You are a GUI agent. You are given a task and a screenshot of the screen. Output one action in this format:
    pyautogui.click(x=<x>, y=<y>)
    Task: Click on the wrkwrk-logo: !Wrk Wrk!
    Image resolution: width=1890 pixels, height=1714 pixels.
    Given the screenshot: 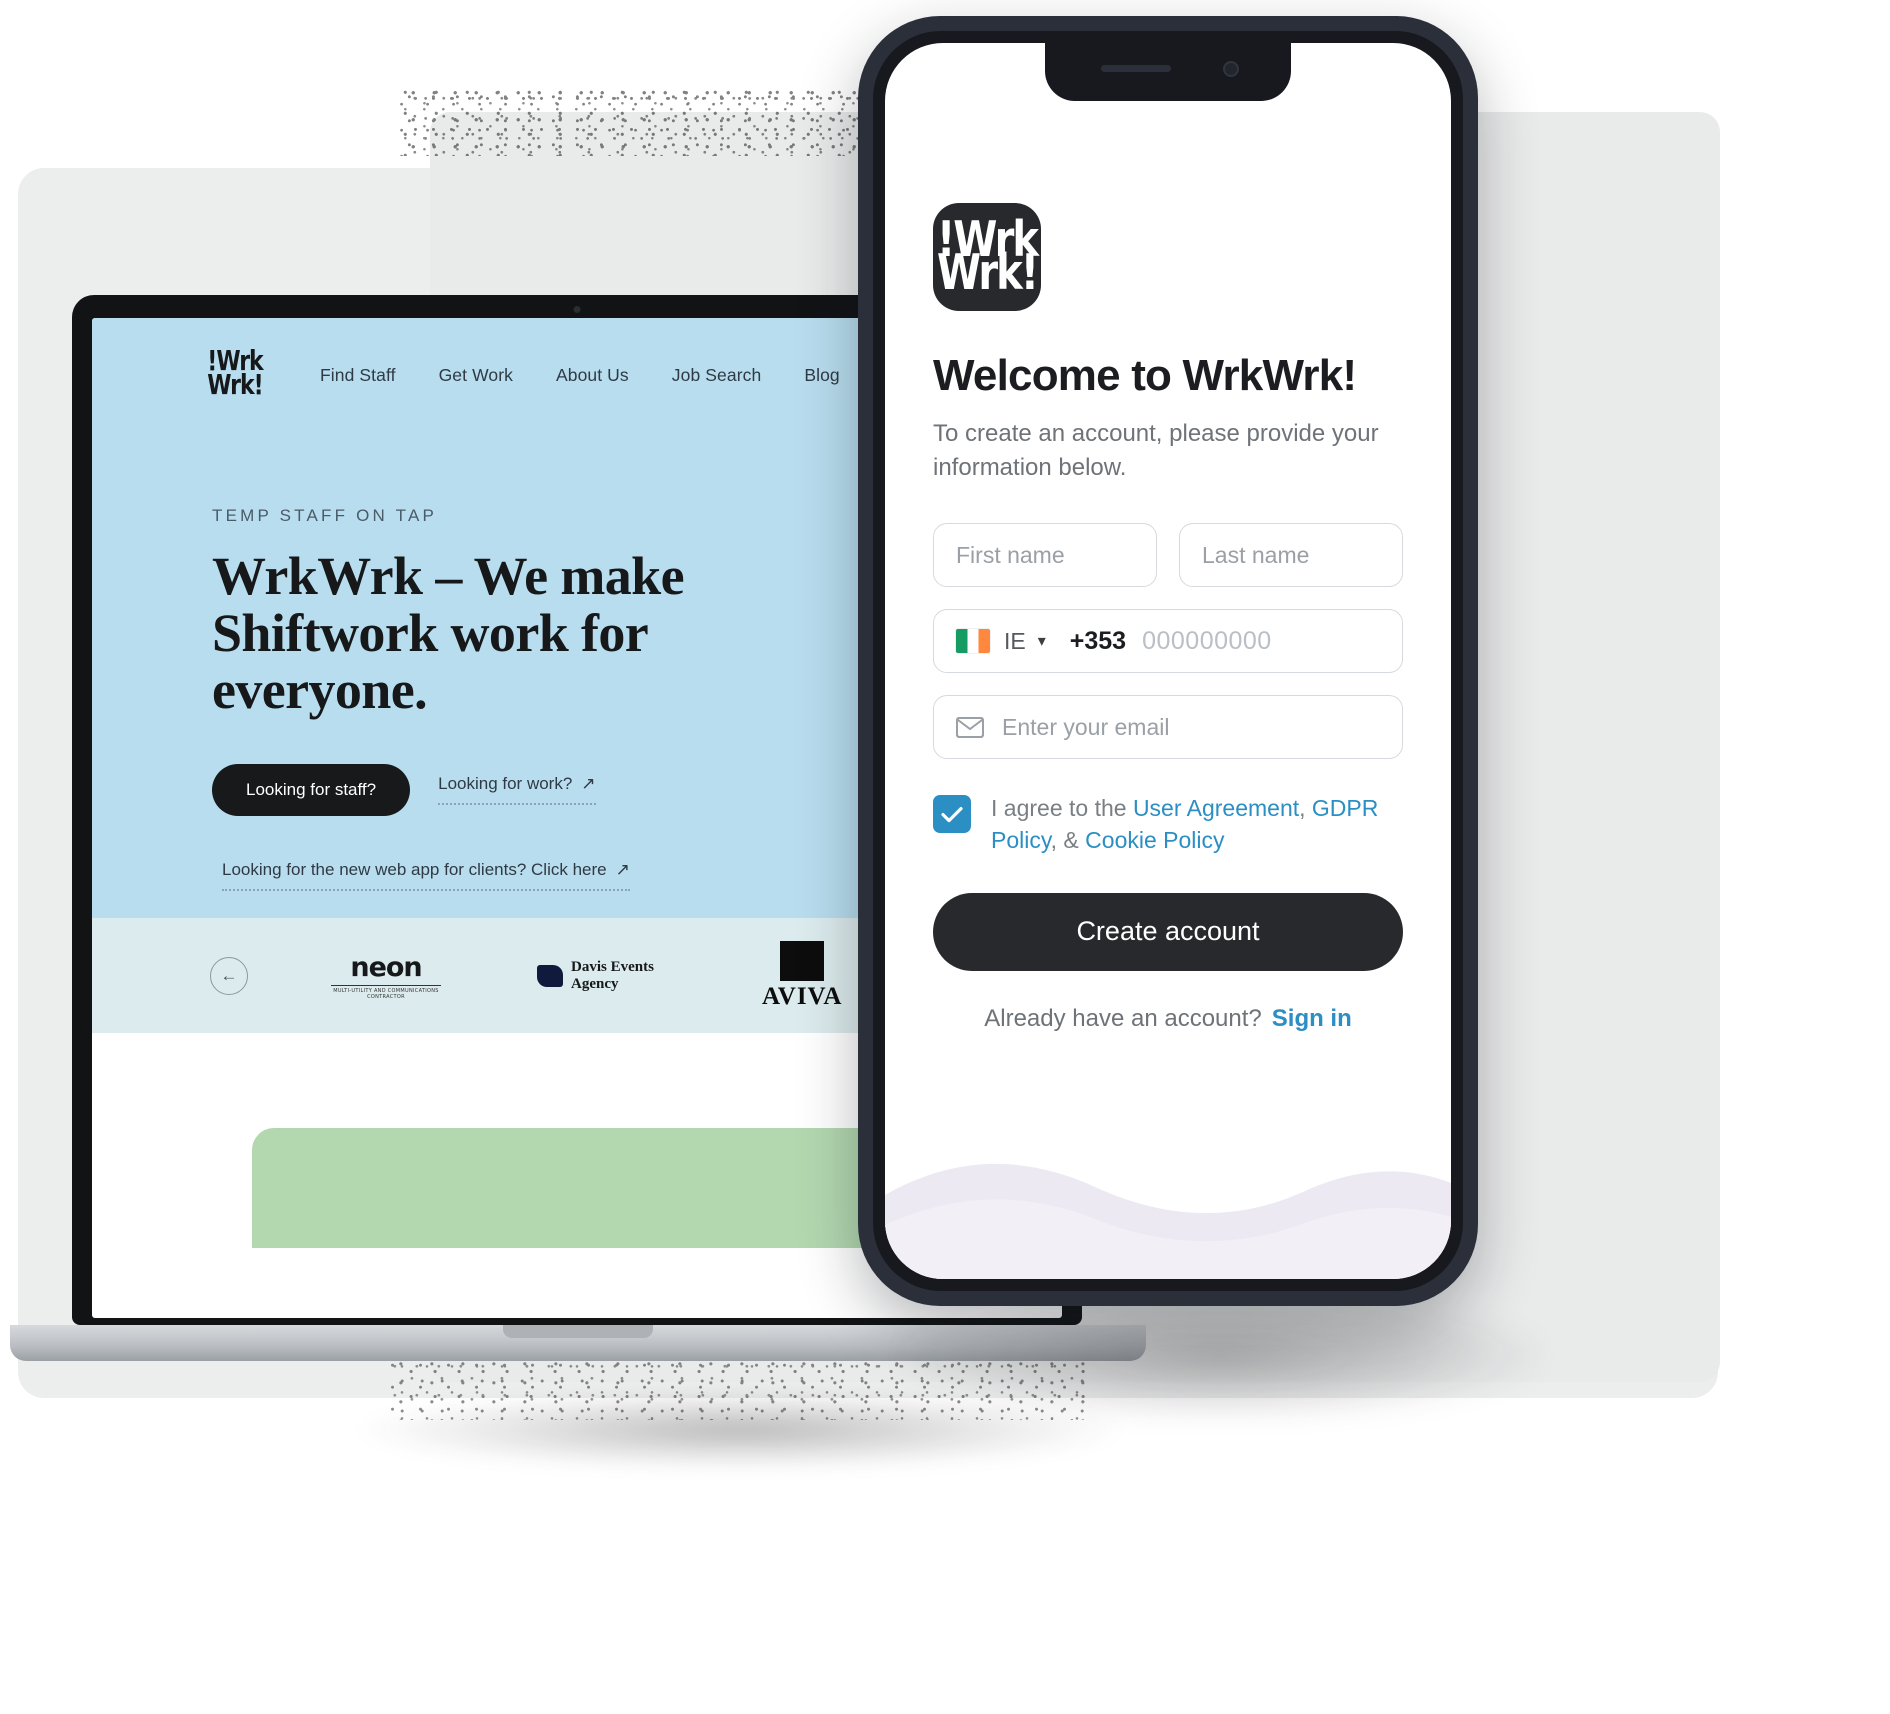 What is the action you would take?
    pyautogui.click(x=235, y=375)
    